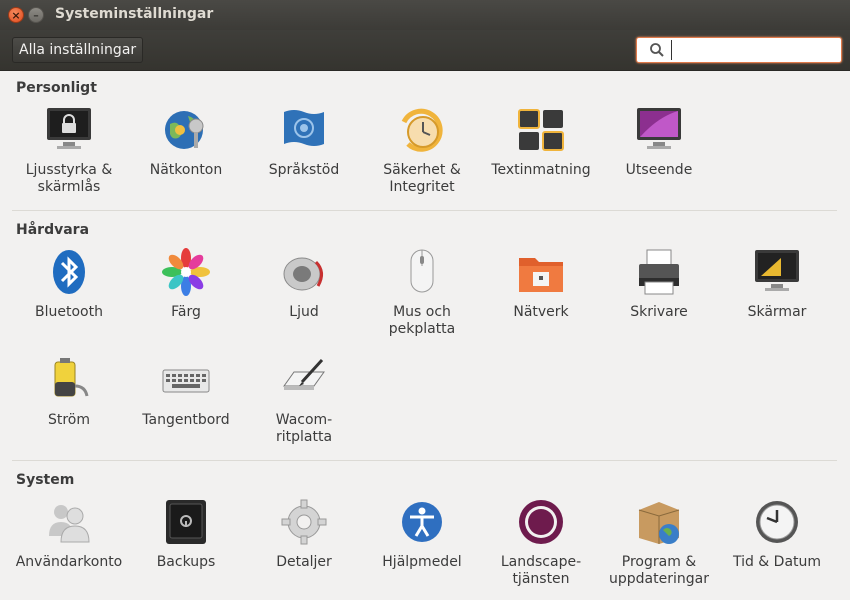  What do you see at coordinates (422, 562) in the screenshot?
I see `item-label: Hjälpmedel` at bounding box center [422, 562].